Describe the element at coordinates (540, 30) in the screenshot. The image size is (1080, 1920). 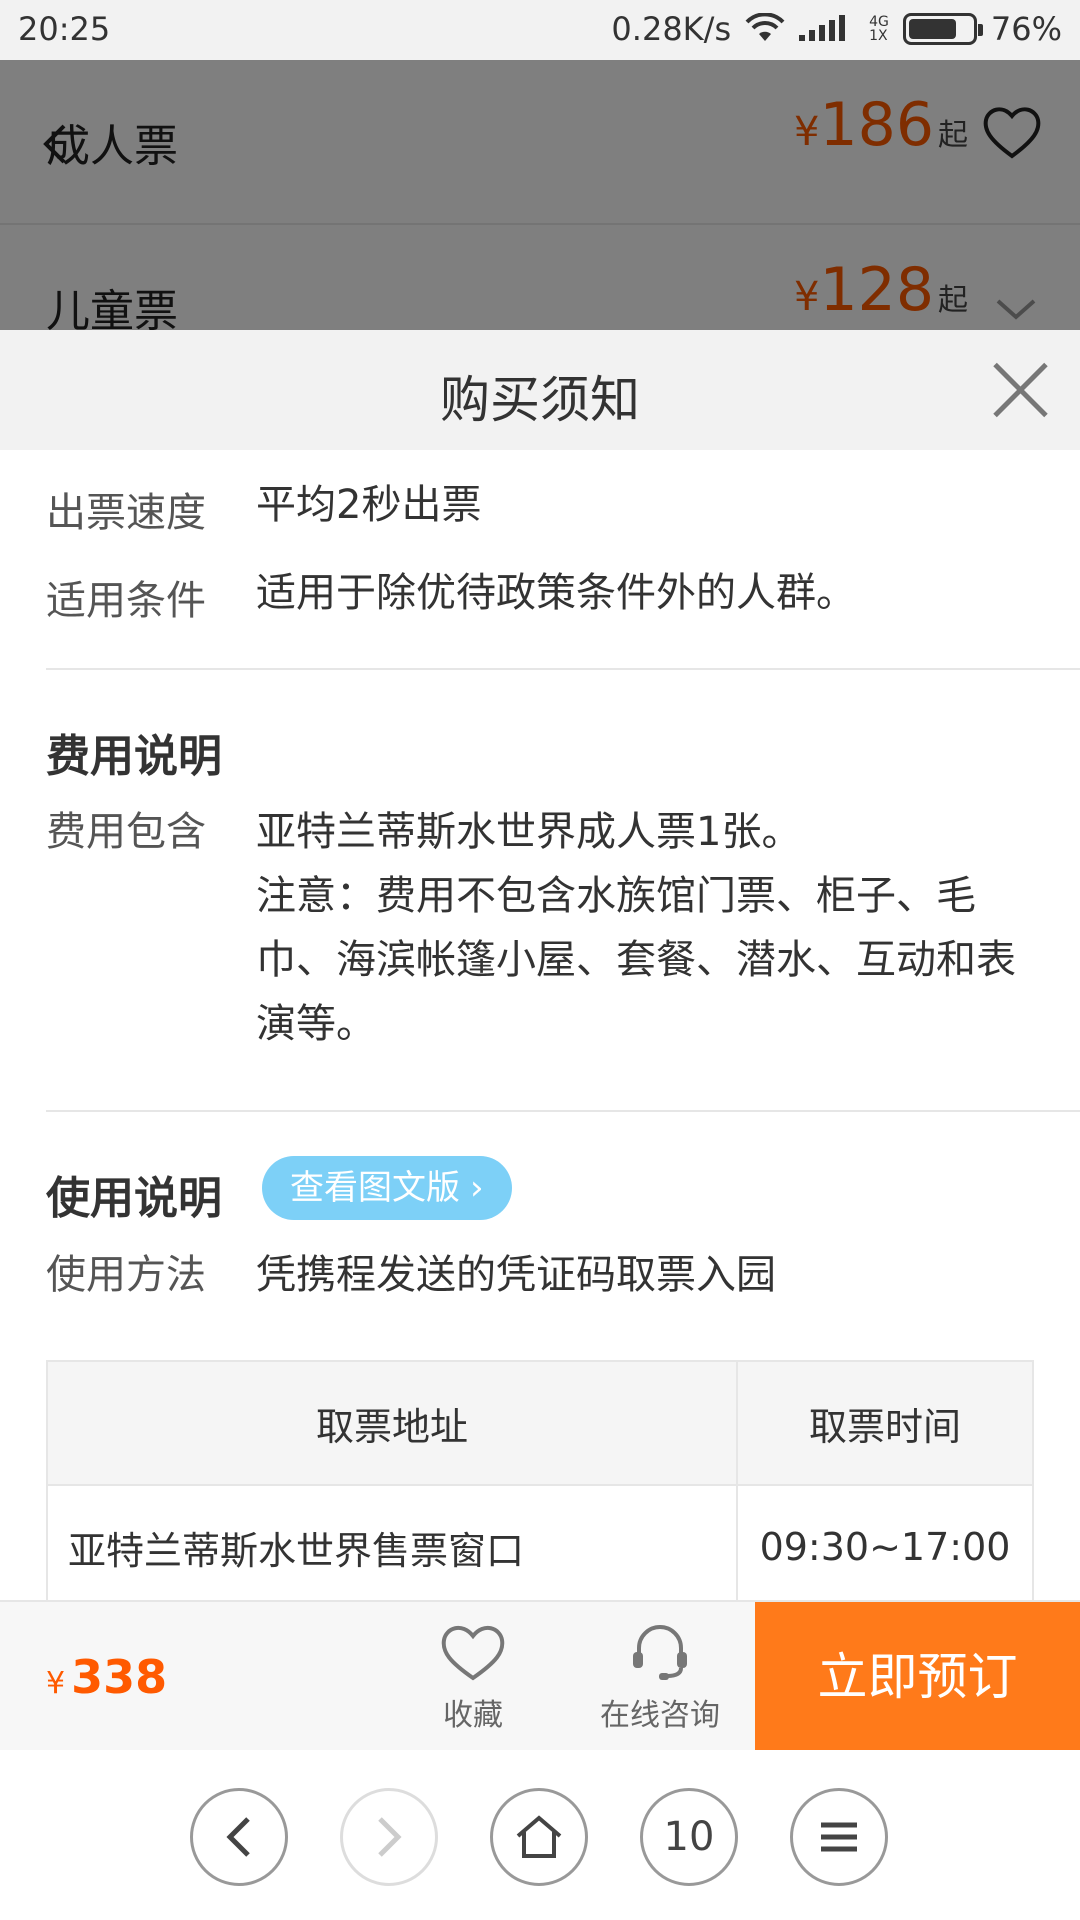
I see `status-bar: 20:25 0.28K/s 4G 1X 76%` at that location.